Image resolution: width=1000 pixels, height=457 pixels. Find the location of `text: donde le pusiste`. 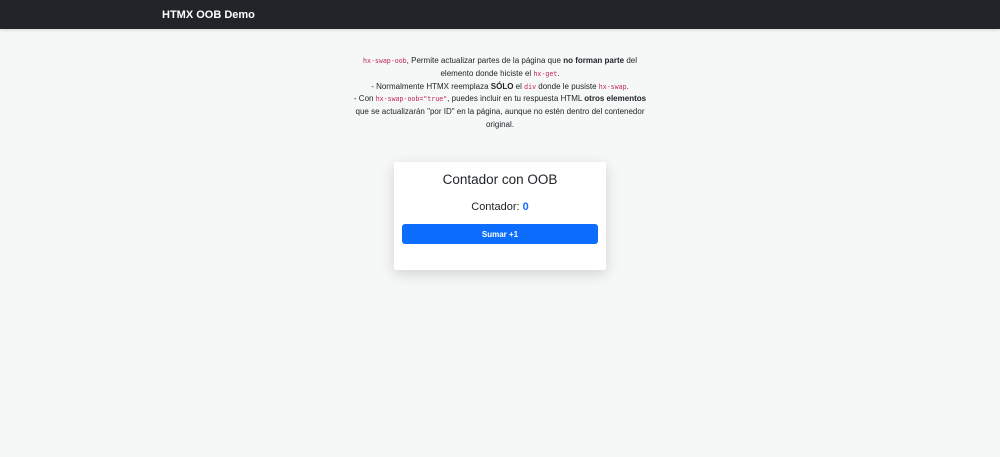

text: donde le pusiste is located at coordinates (567, 86).